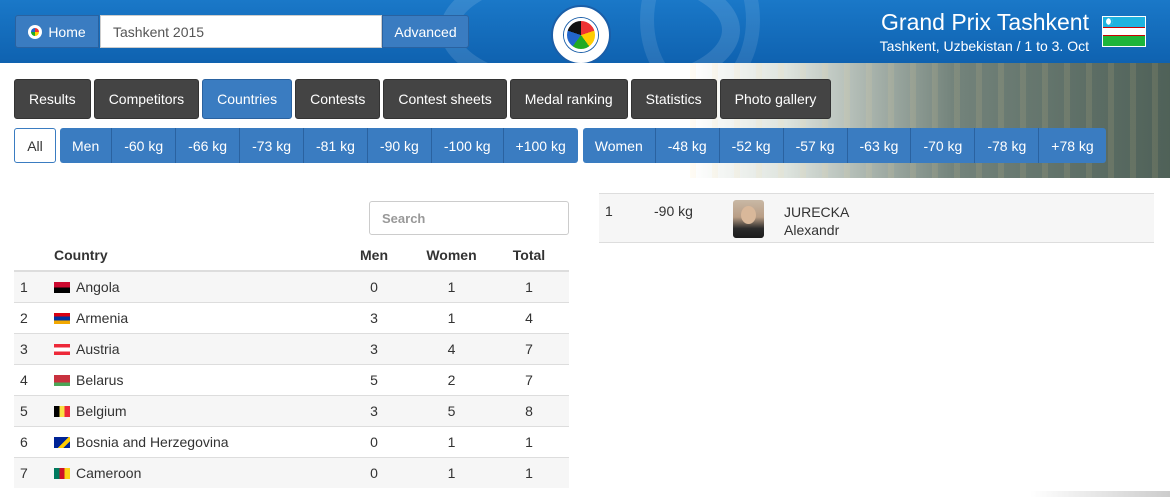  Describe the element at coordinates (750, 145) in the screenshot. I see `women-weight-button: -52 kg` at that location.